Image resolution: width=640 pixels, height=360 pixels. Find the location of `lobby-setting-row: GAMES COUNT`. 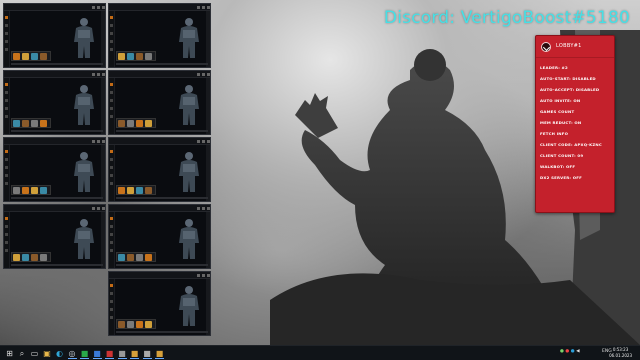

lobby-setting-row: GAMES COUNT is located at coordinates (577, 111).